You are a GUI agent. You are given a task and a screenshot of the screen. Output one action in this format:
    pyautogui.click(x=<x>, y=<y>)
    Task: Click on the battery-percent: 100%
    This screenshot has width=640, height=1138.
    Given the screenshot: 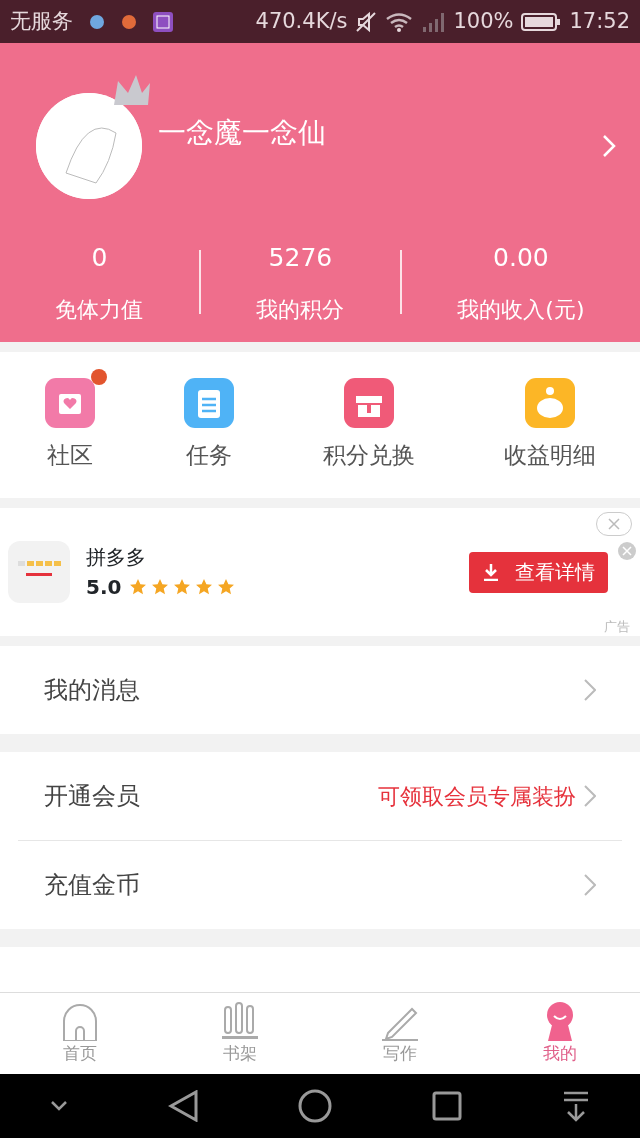 What is the action you would take?
    pyautogui.click(x=483, y=21)
    